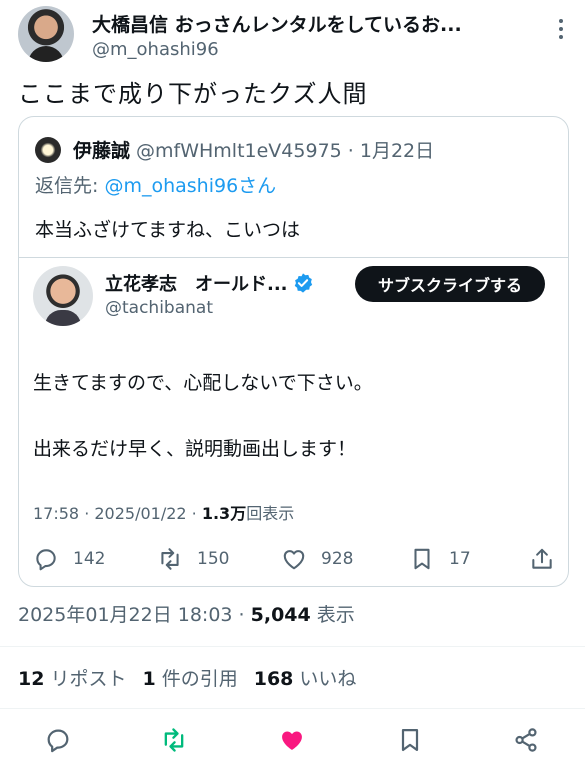 This screenshot has height=760, width=585. I want to click on likes-count: 168, so click(273, 679).